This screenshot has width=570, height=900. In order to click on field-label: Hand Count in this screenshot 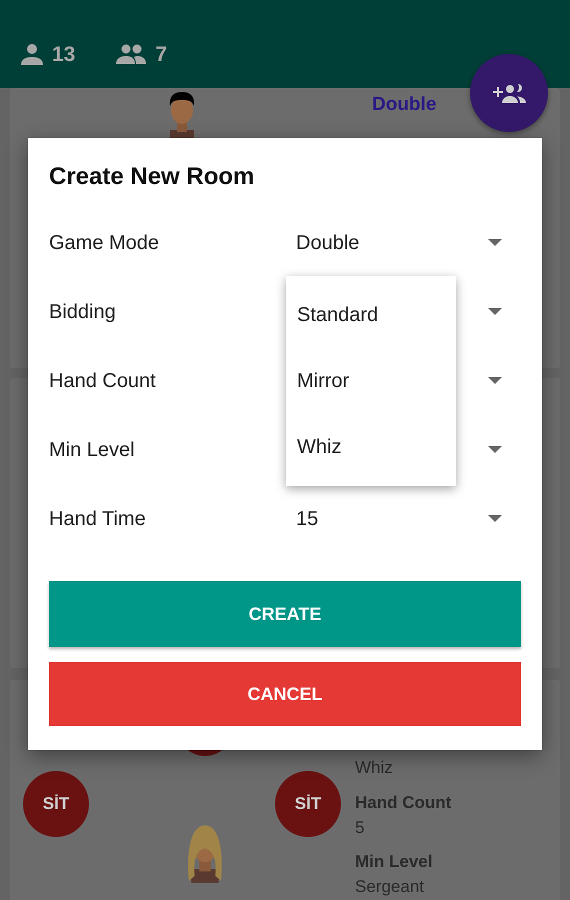, I will do `click(103, 381)`.